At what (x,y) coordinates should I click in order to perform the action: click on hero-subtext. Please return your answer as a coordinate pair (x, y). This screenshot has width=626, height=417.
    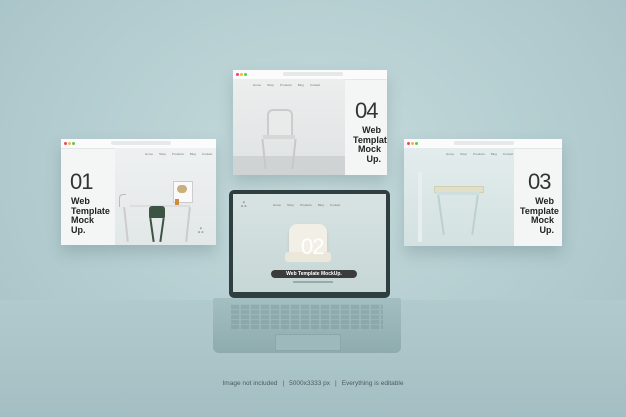
    Looking at the image, I should click on (313, 282).